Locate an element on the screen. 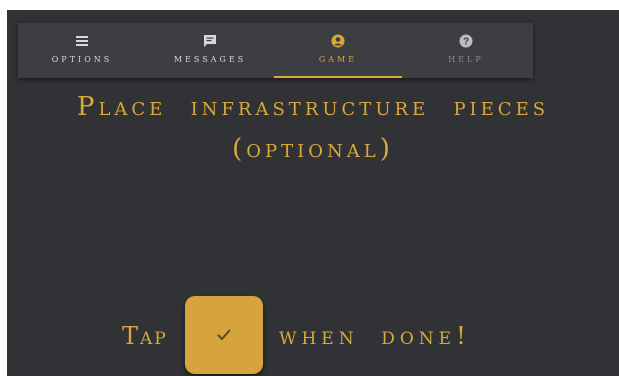 This screenshot has height=376, width=619. help-icon: ? is located at coordinates (466, 41).